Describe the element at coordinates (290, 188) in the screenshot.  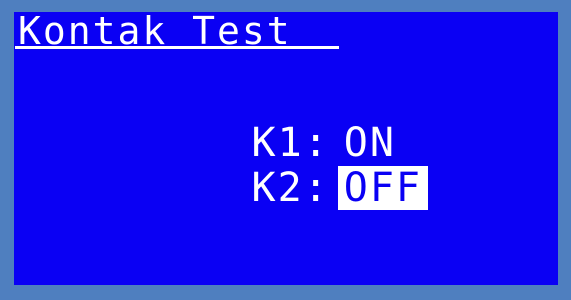
I see `contact-label-k2: K2:` at that location.